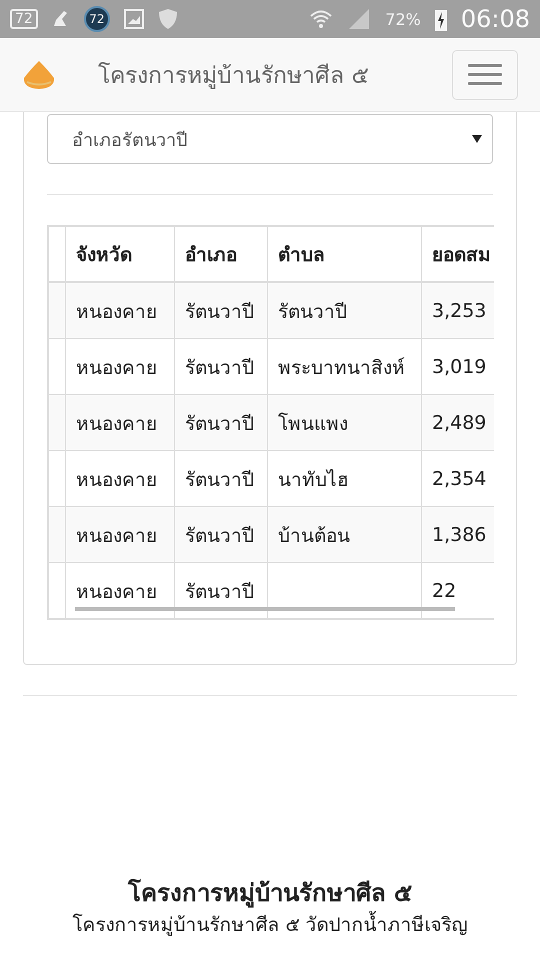  I want to click on table-cell: บ้านต้อน, so click(345, 534).